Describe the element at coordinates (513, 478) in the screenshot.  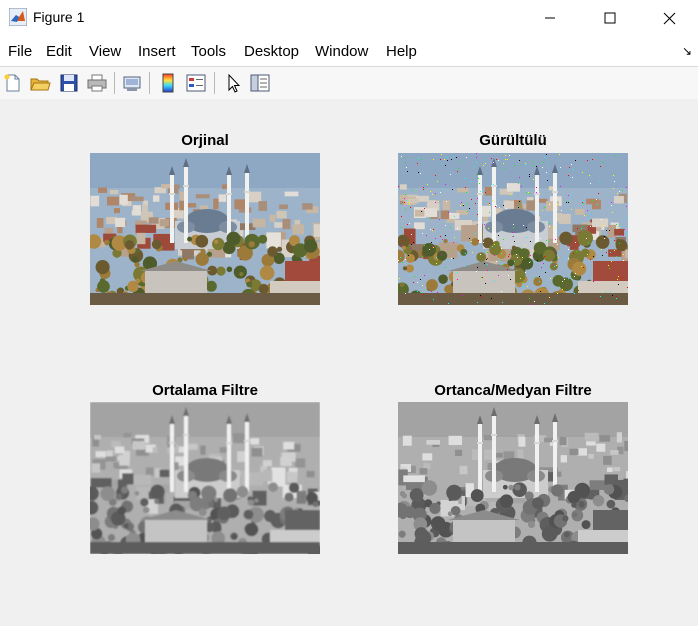
I see `image-median-filter` at that location.